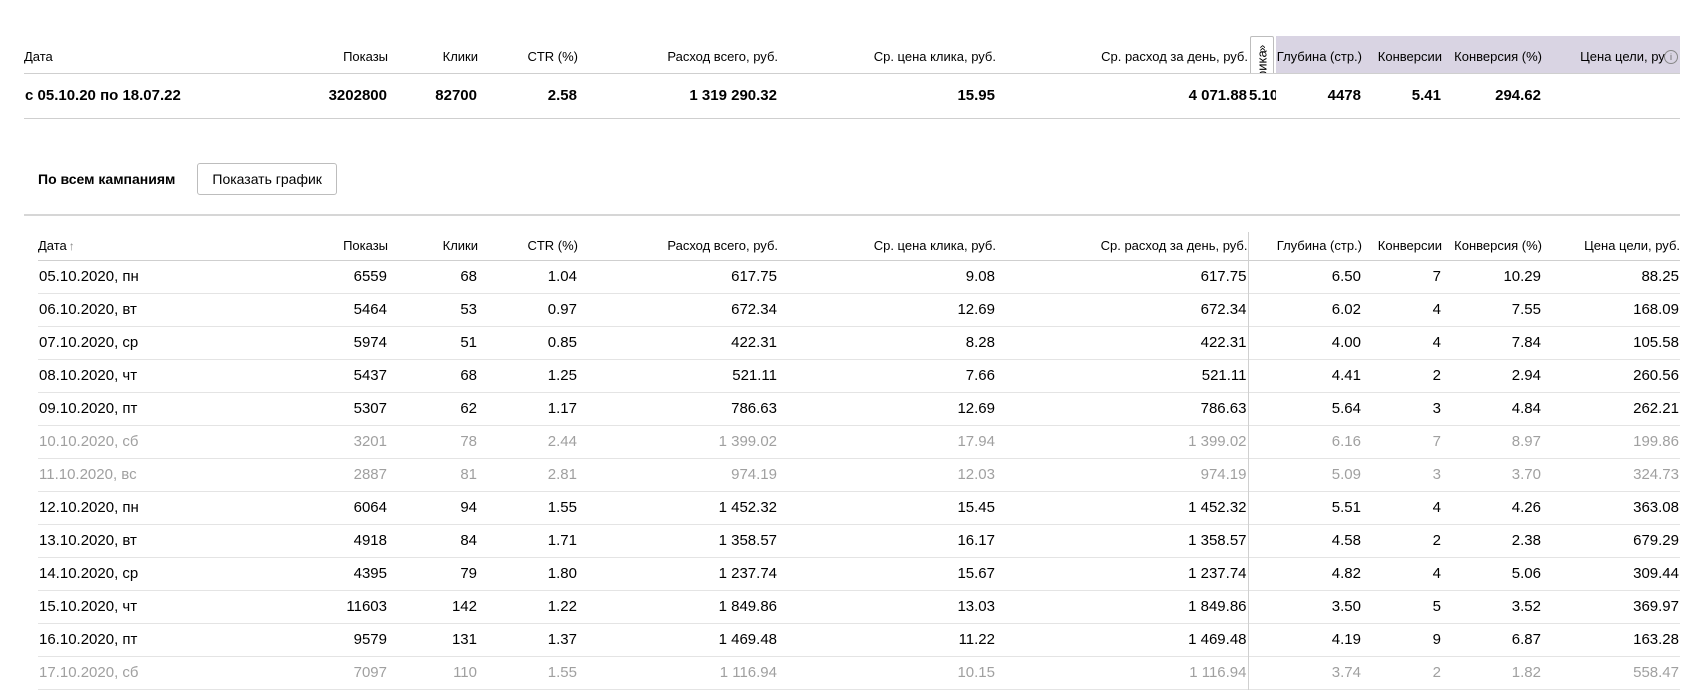 The width and height of the screenshot is (1703, 690). What do you see at coordinates (1526, 375) in the screenshot?
I see `cell-conv-rate: 2.94` at bounding box center [1526, 375].